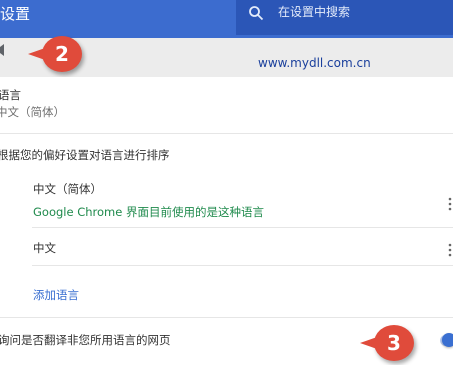 This screenshot has width=453, height=365. Describe the element at coordinates (256, 13) in the screenshot. I see `search-icon` at that location.